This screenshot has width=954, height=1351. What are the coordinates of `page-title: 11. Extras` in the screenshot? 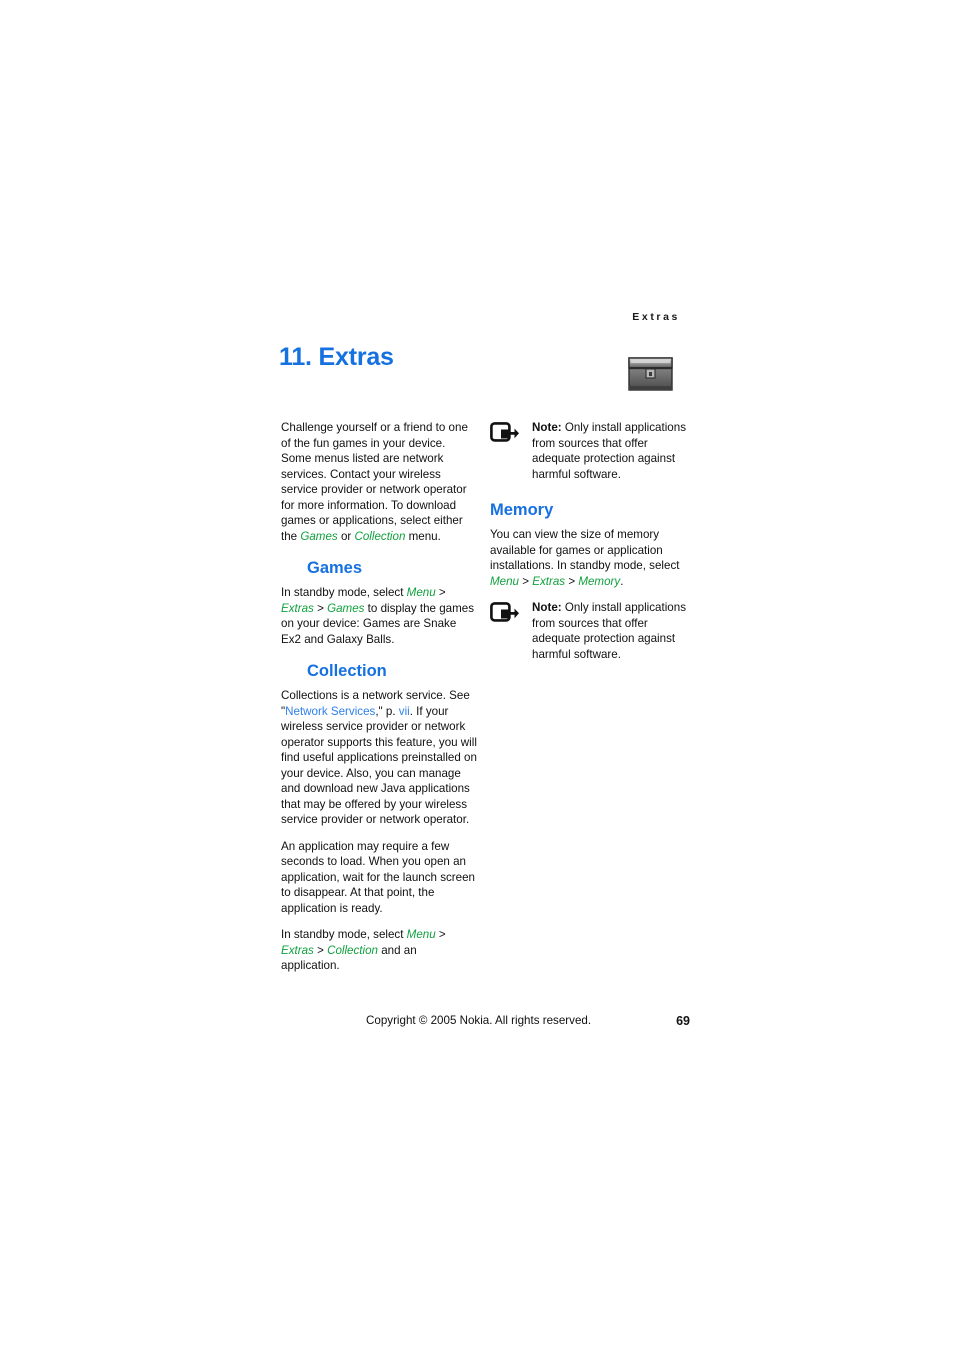 It's located at (336, 357).